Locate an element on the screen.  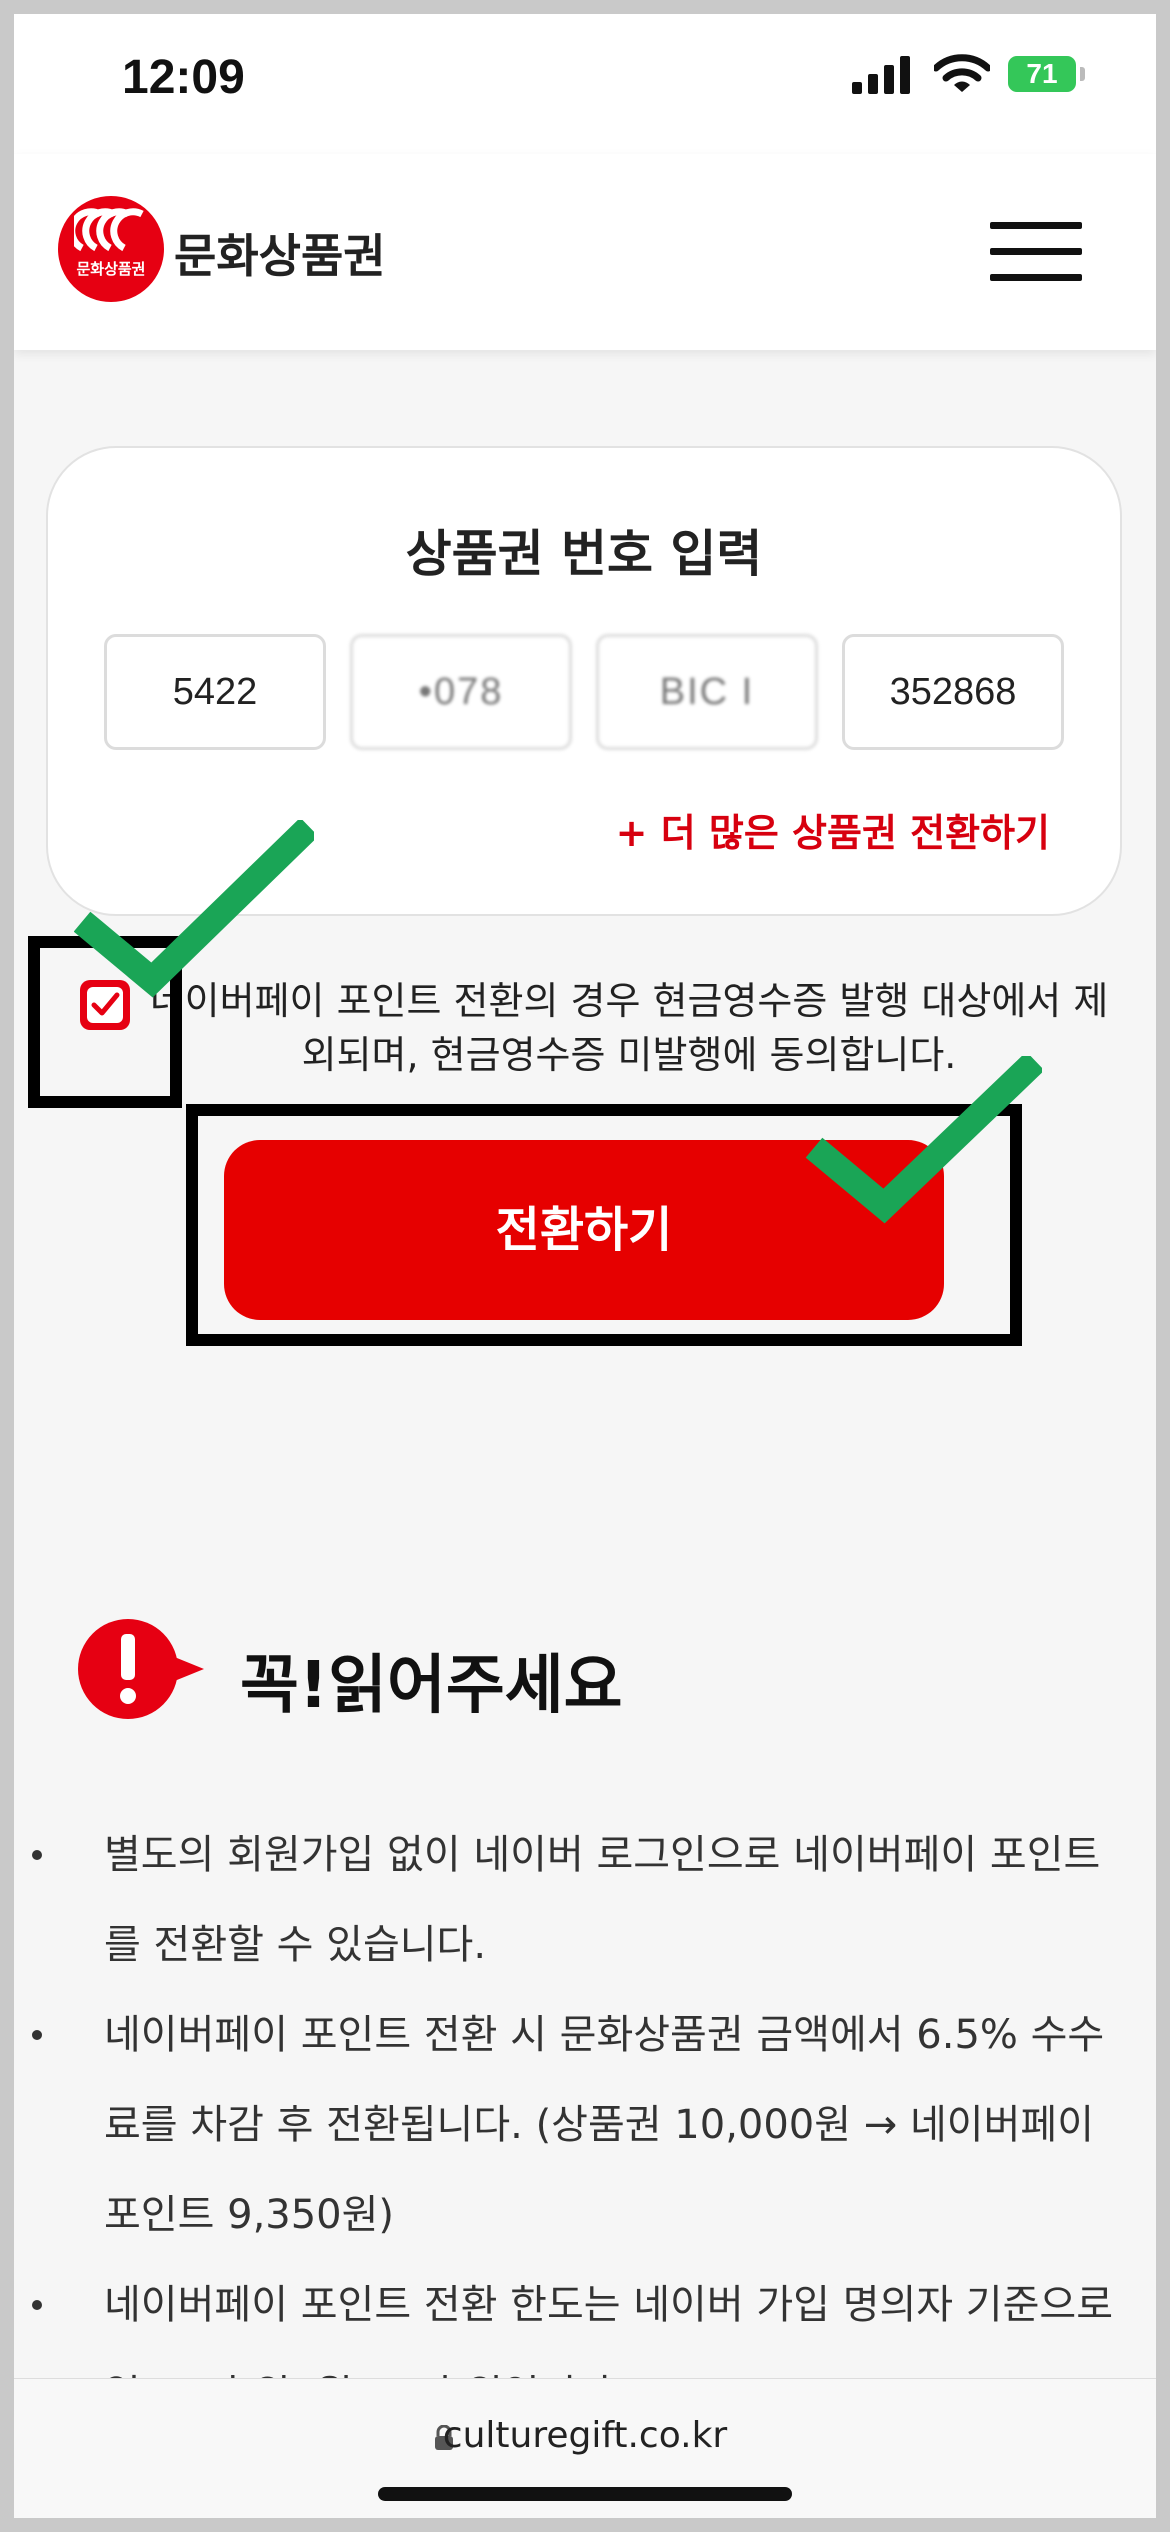
battery-level: 71 is located at coordinates (1042, 73).